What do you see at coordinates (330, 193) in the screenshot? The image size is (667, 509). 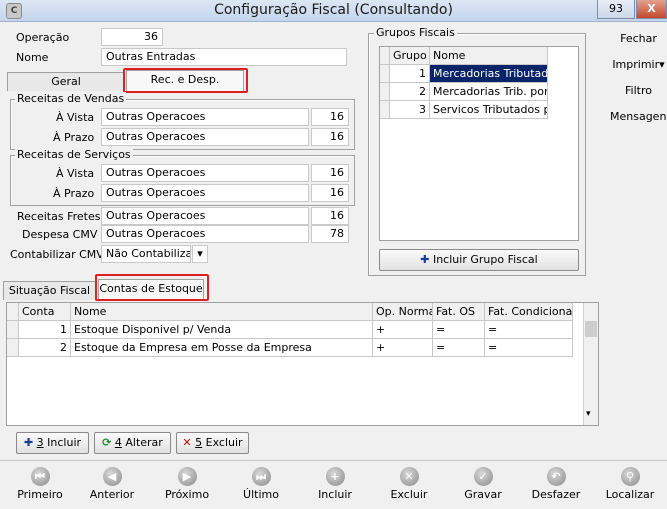 I see `servicos-aprazo-code: 16` at bounding box center [330, 193].